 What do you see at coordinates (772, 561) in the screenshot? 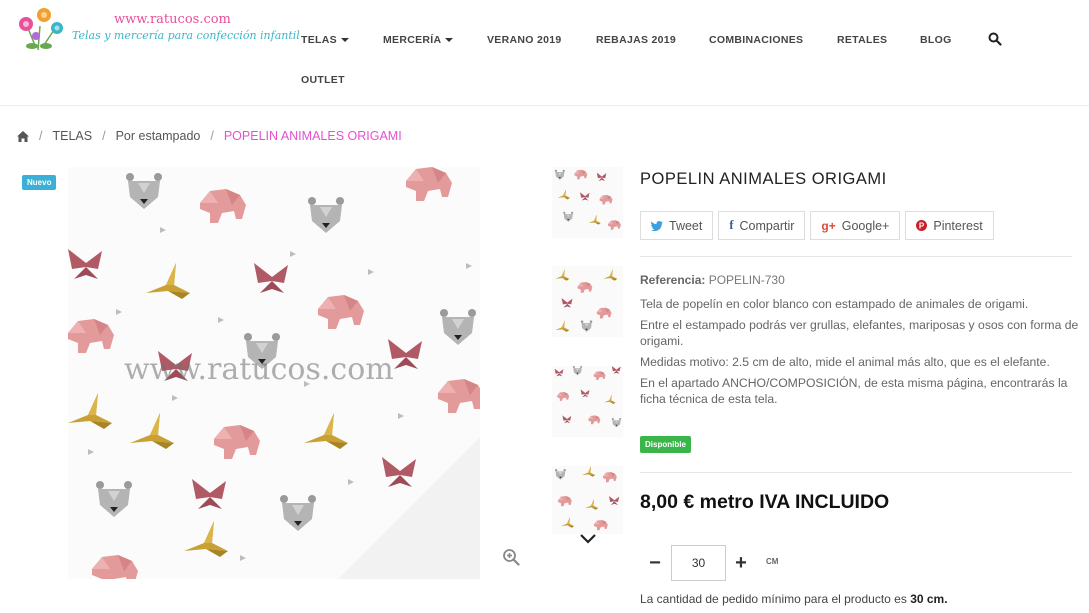
I see `quantity-unit: CM` at bounding box center [772, 561].